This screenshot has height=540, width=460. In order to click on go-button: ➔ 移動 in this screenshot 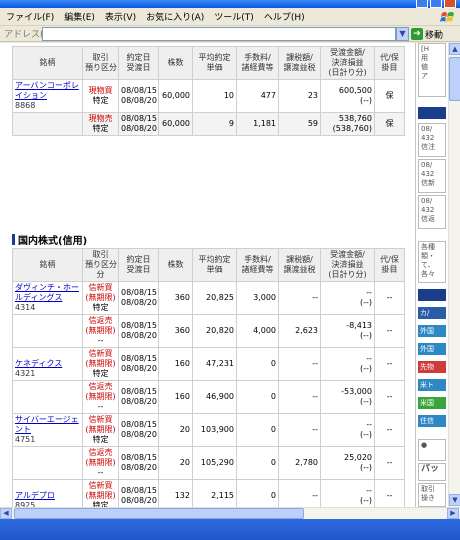, I will do `click(435, 34)`.